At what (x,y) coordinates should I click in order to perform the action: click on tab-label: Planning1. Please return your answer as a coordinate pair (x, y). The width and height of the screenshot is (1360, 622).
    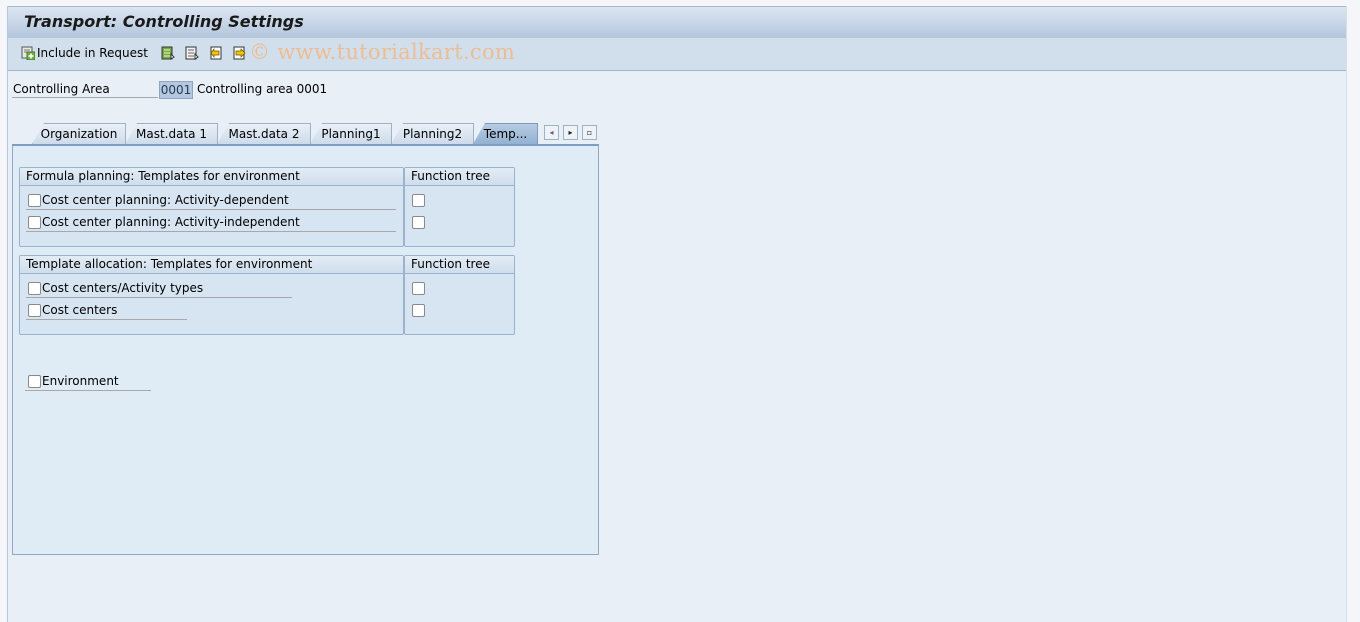
    Looking at the image, I should click on (351, 134).